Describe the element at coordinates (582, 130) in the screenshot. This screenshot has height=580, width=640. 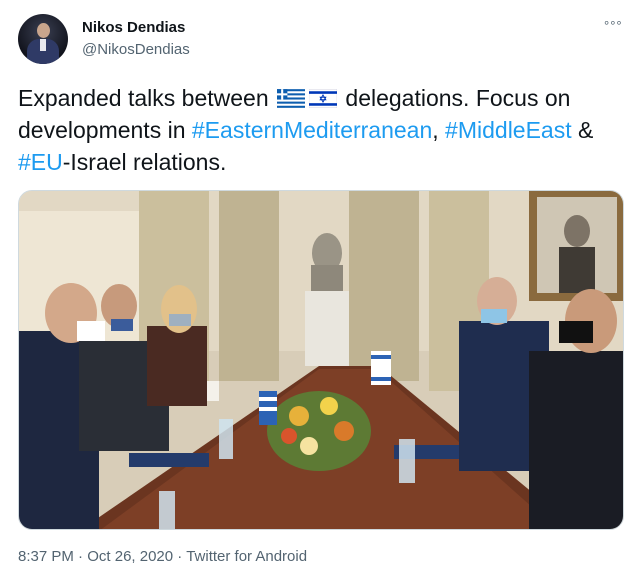
I see `tweet-text-part: &` at that location.